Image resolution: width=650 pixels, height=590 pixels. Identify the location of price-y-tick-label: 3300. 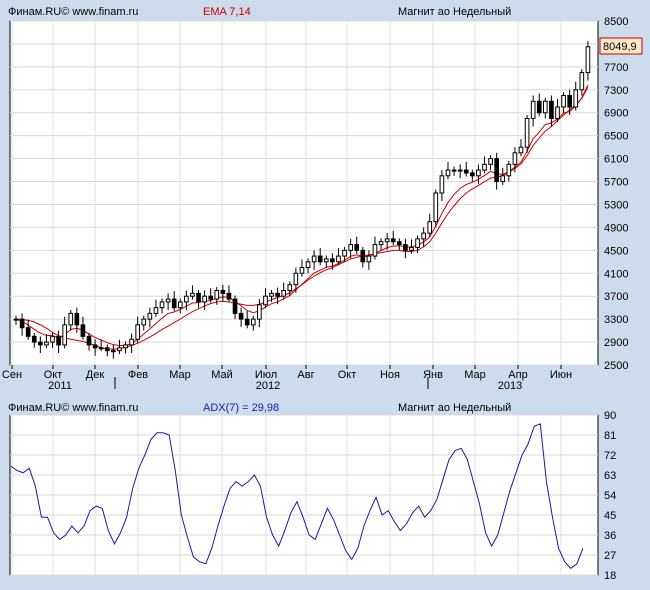
(616, 320).